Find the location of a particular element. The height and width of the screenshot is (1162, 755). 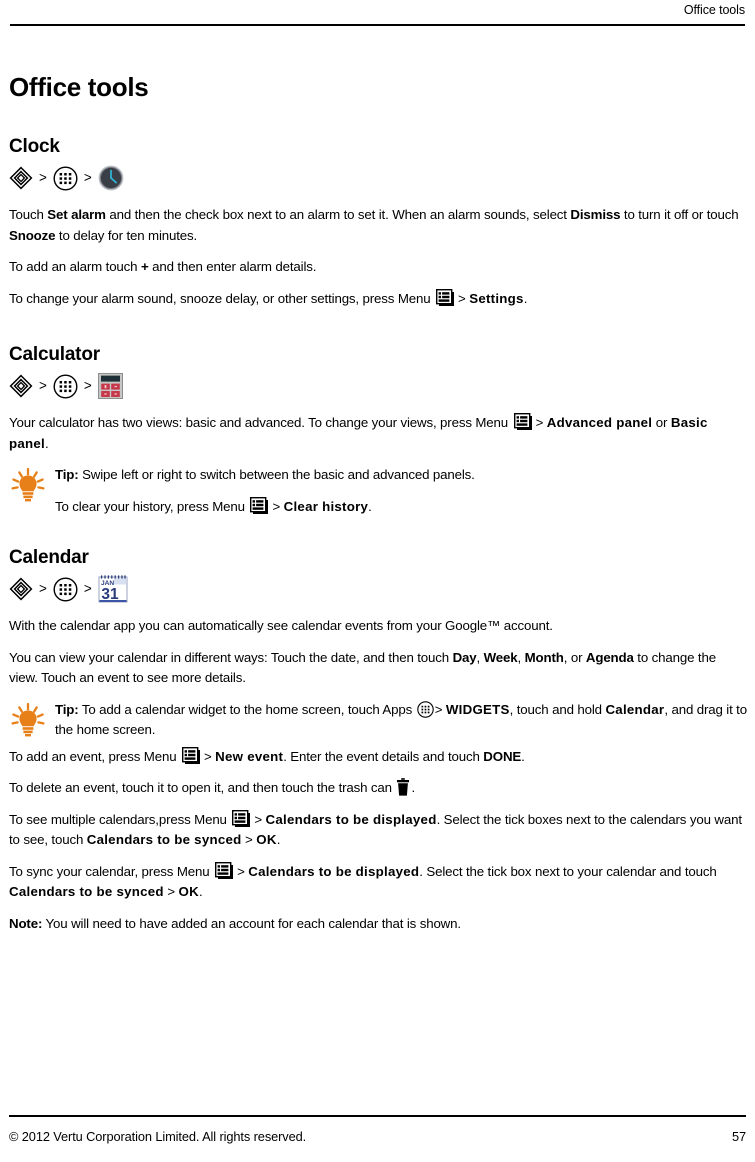

cal-p6-text-a: To sync your calendar, press Menu is located at coordinates (111, 871).